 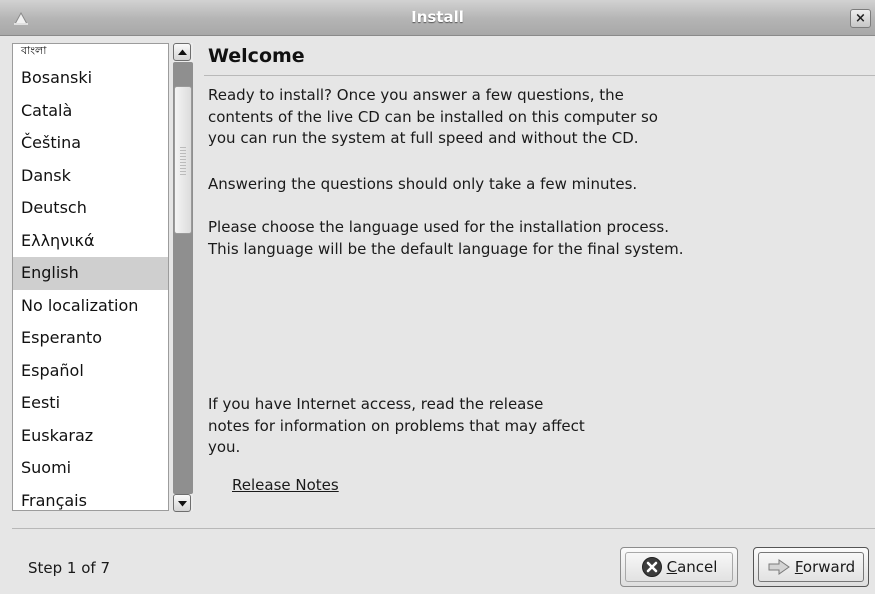 I want to click on scroll-thumb, so click(x=183, y=160).